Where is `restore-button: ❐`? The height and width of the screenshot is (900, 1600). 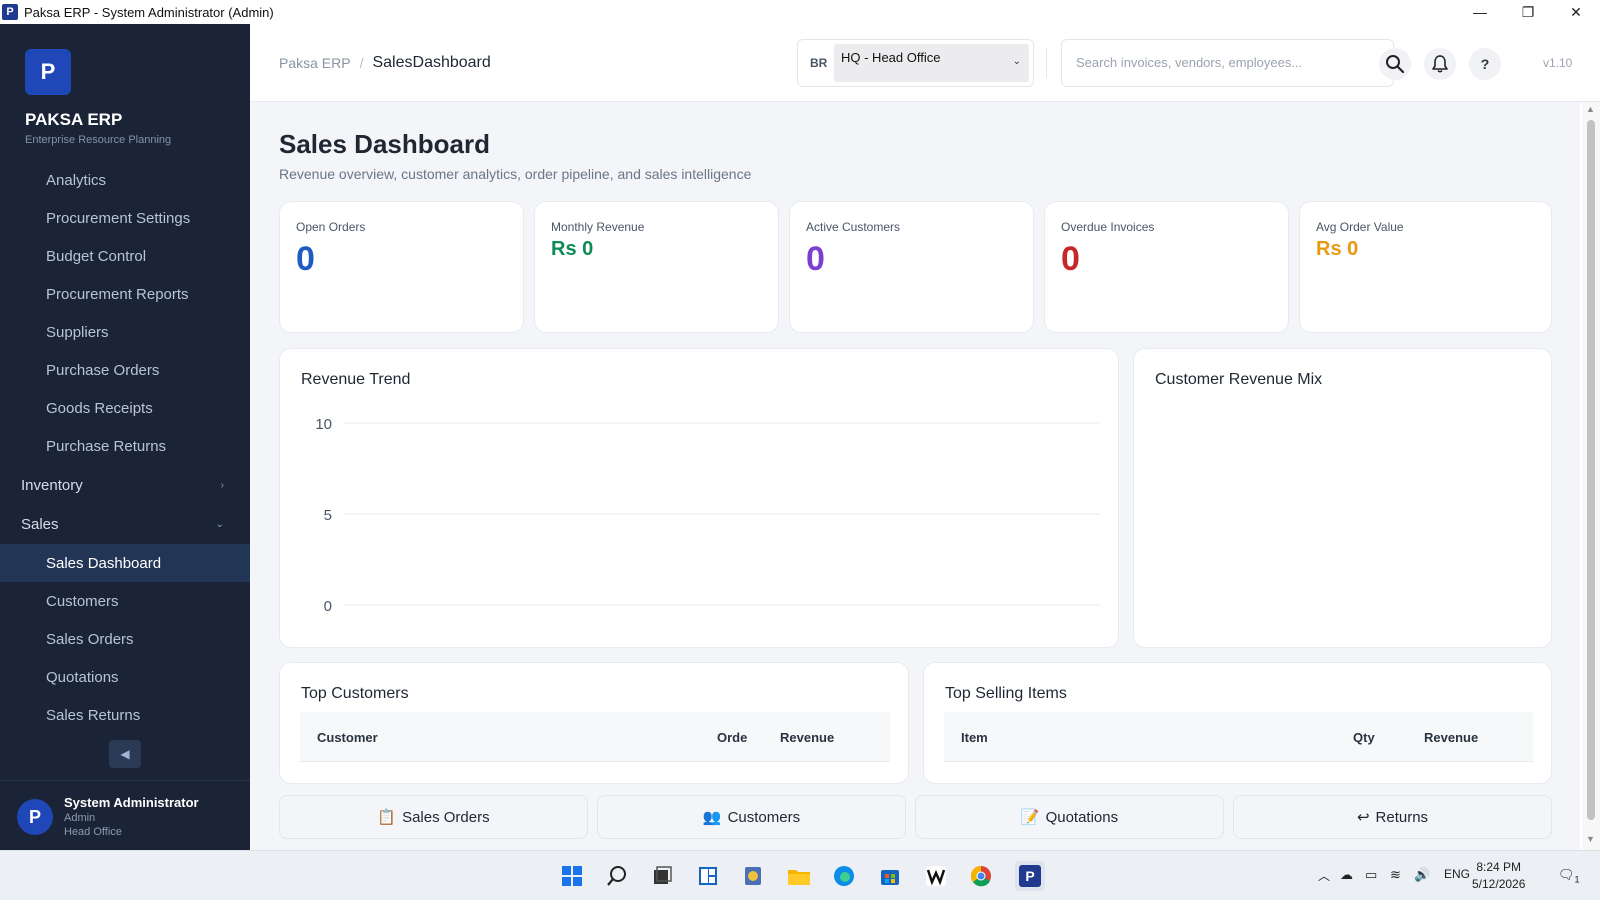
restore-button: ❐ is located at coordinates (1528, 12).